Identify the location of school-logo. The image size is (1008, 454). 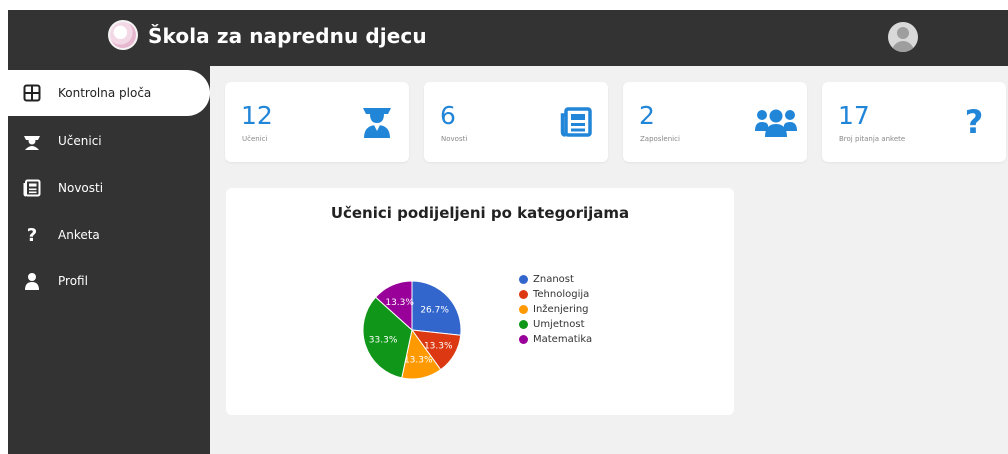
(123, 35).